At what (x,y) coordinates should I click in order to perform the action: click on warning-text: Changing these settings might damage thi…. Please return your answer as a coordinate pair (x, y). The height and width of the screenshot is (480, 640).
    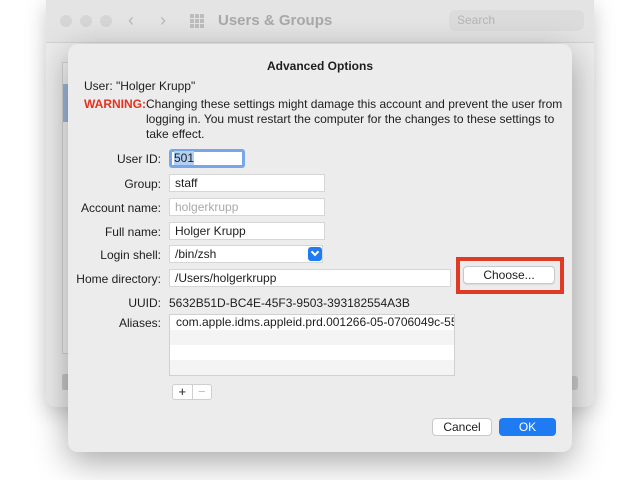
    Looking at the image, I should click on (354, 119).